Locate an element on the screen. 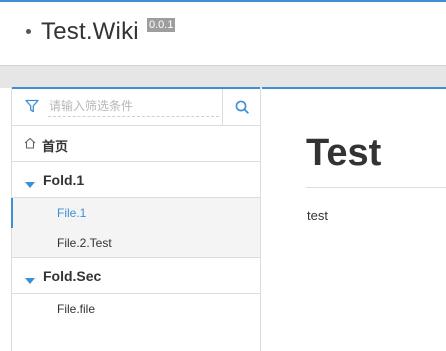  content-accent-line is located at coordinates (354, 88).